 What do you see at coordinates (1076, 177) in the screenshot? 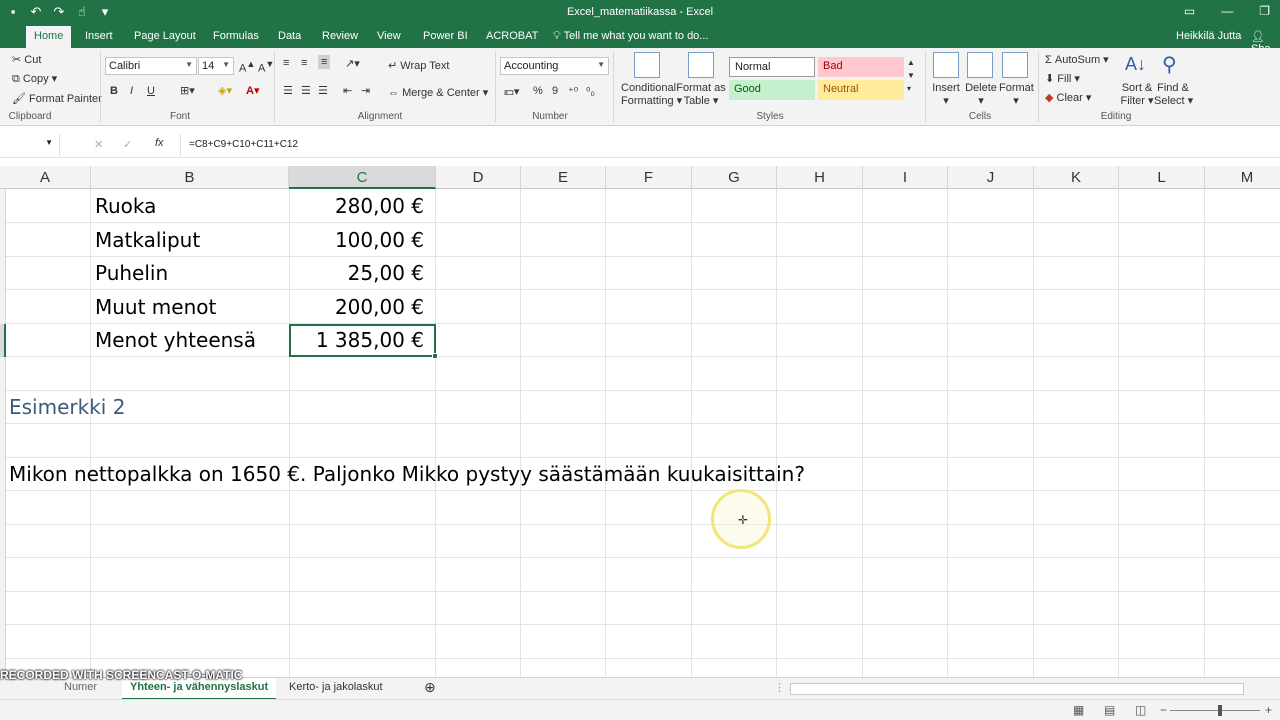
I see `column-header-k: K` at bounding box center [1076, 177].